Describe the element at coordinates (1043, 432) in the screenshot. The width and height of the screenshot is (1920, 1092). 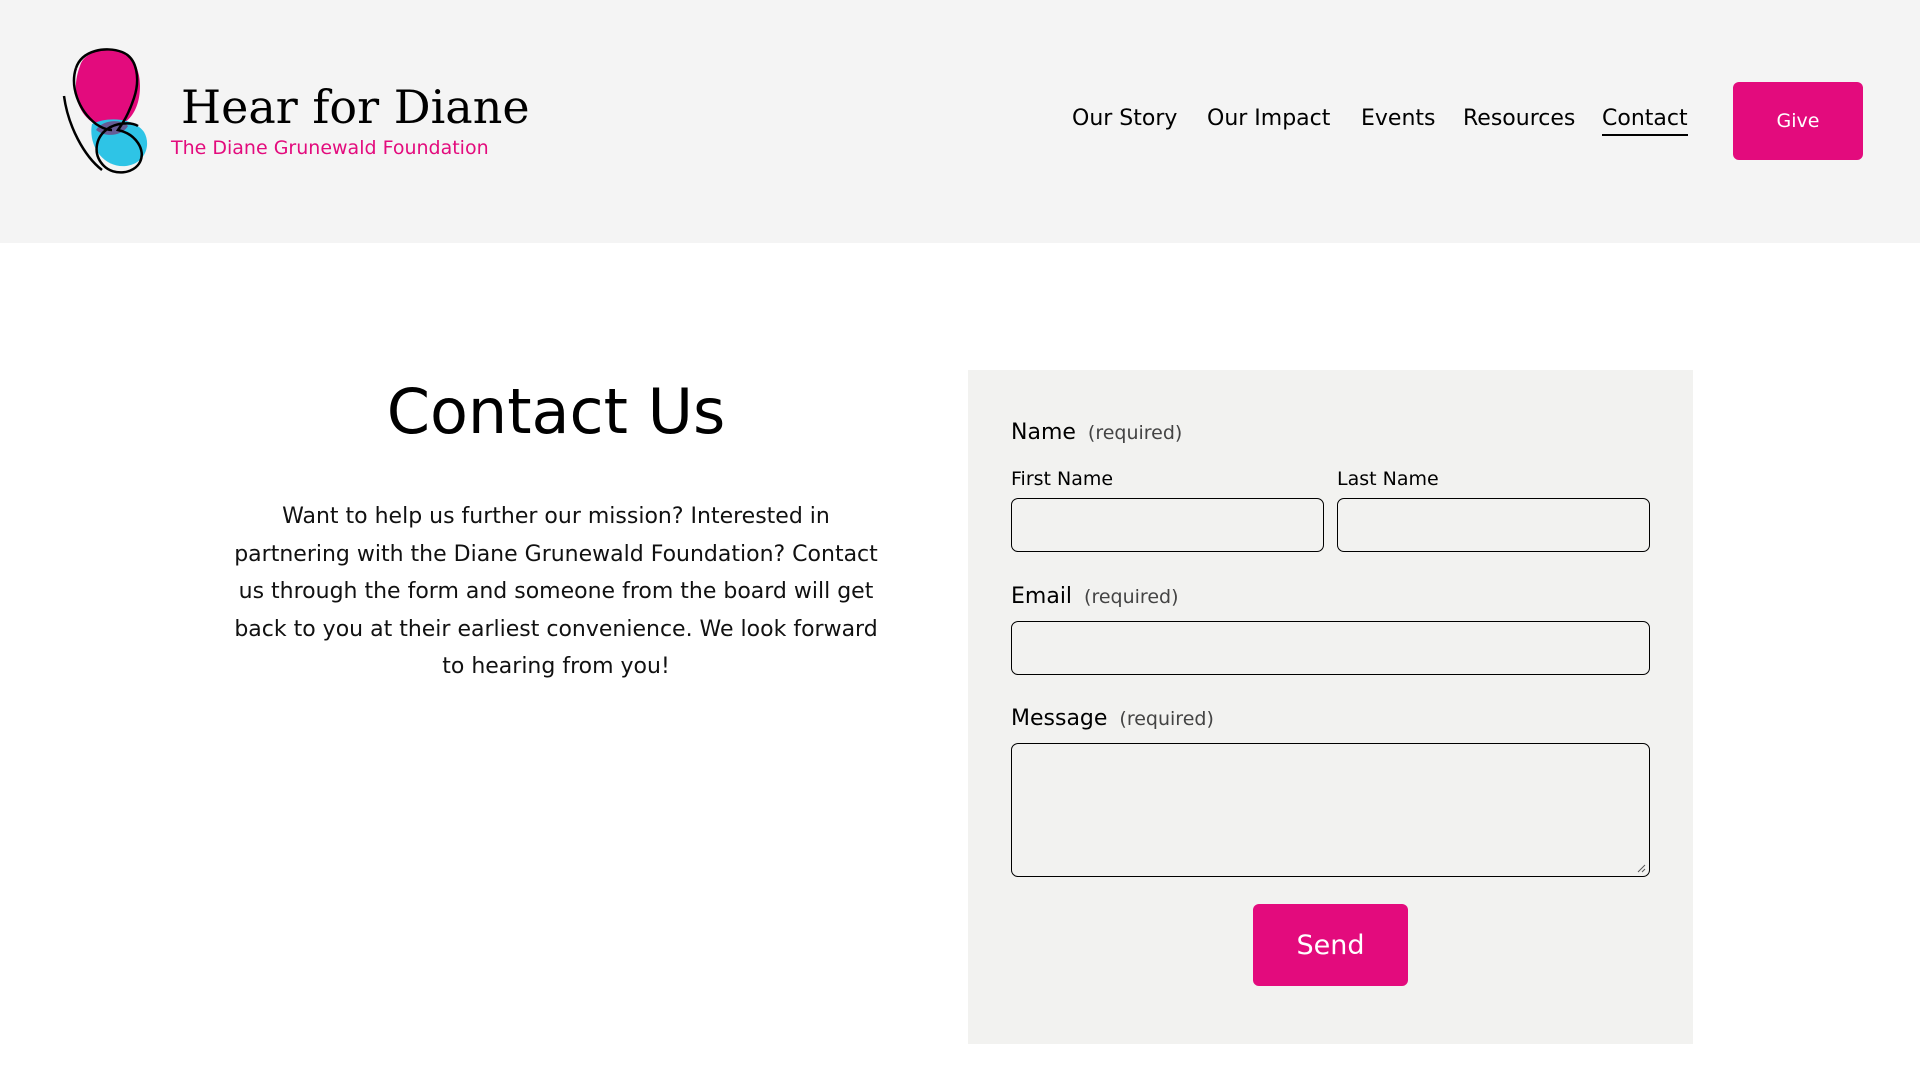
I see `name-label-text: Name` at that location.